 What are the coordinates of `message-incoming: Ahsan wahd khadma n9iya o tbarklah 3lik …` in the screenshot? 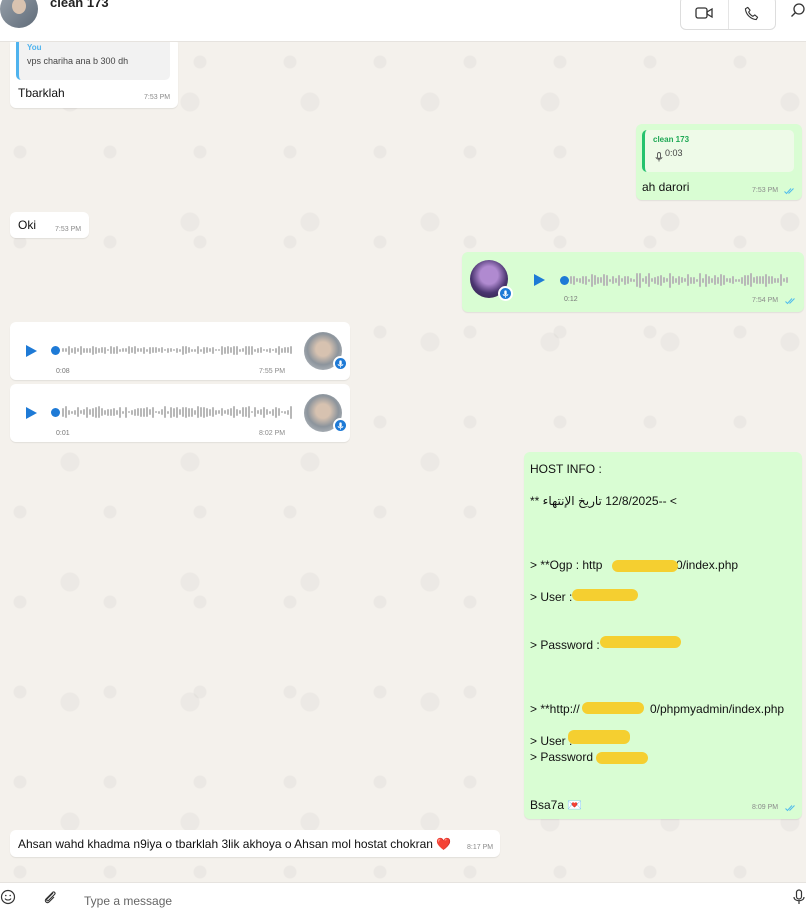 It's located at (255, 843).